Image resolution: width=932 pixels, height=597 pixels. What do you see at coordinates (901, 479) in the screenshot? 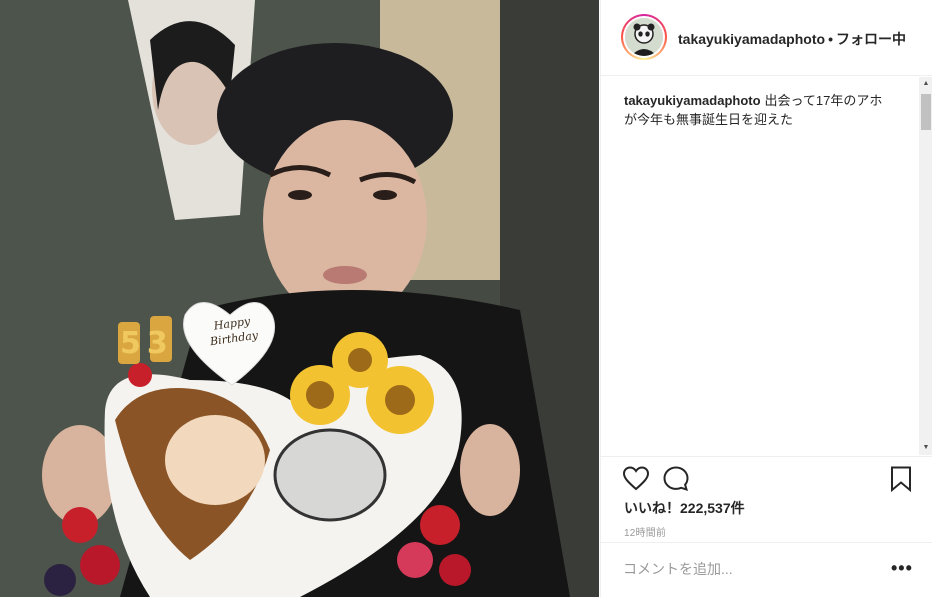
I see `bookmark-icon` at bounding box center [901, 479].